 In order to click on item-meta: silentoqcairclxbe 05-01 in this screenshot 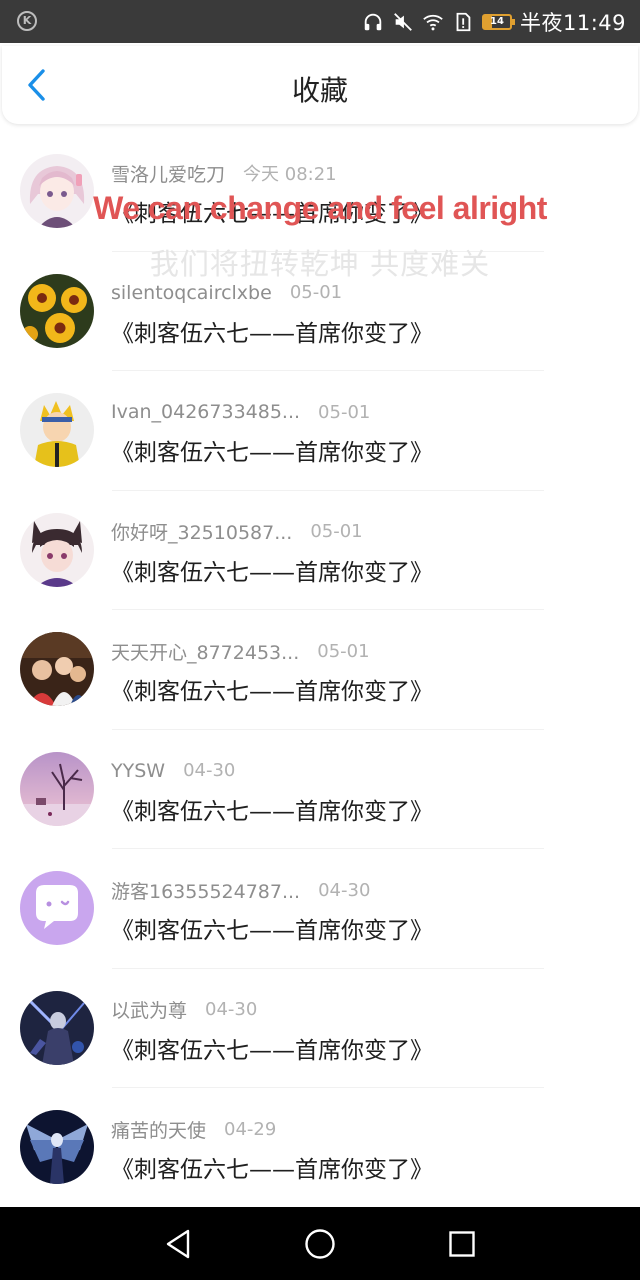, I will do `click(226, 293)`.